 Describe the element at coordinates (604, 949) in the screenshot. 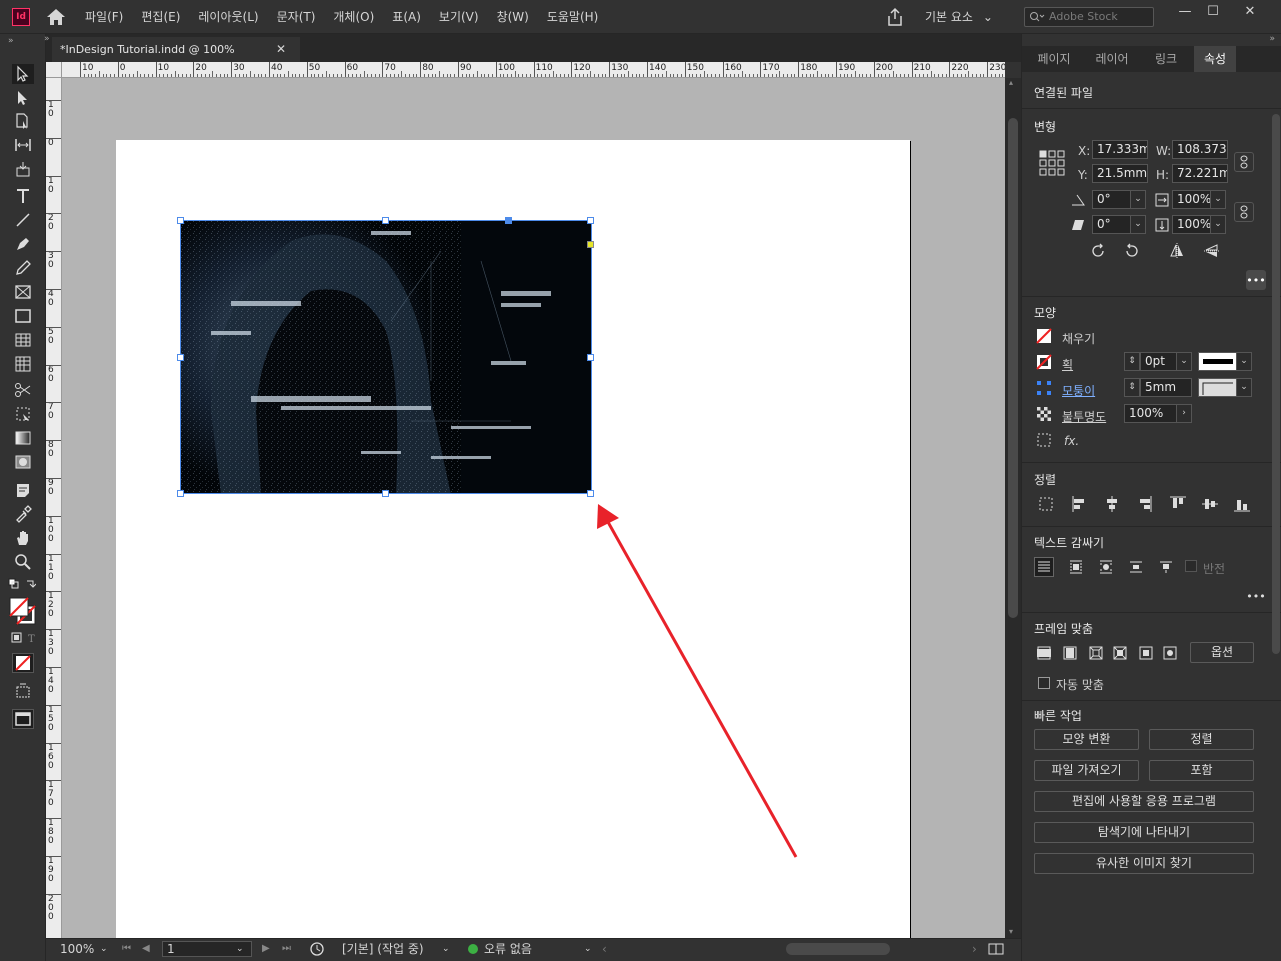

I see `scroll-left-icon: ‹` at that location.